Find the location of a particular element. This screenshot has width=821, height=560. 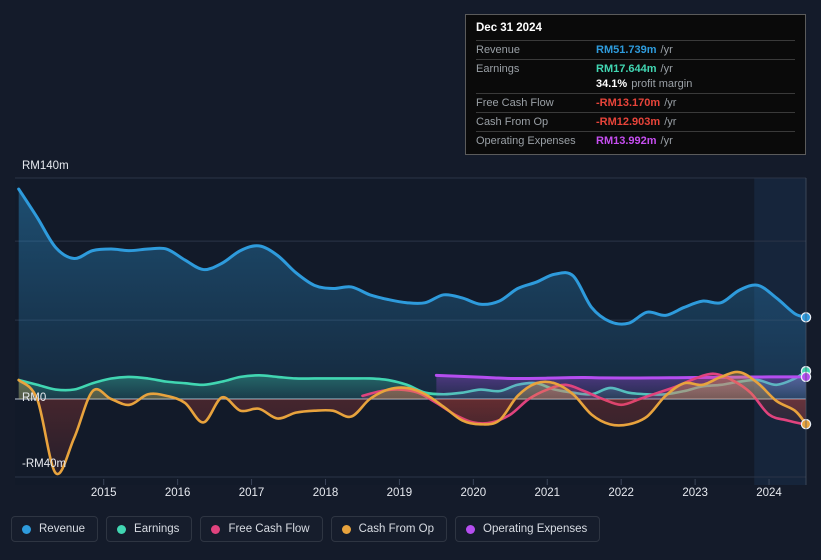

x-axis-tick: 2017 is located at coordinates (251, 493).